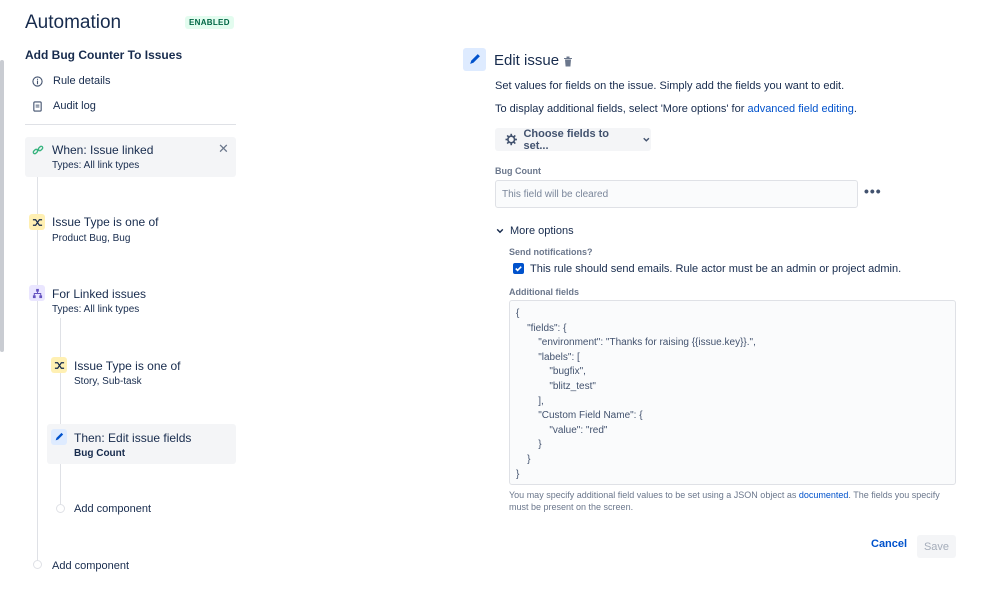 Image resolution: width=999 pixels, height=603 pixels. I want to click on cancel-button: Cancel, so click(889, 544).